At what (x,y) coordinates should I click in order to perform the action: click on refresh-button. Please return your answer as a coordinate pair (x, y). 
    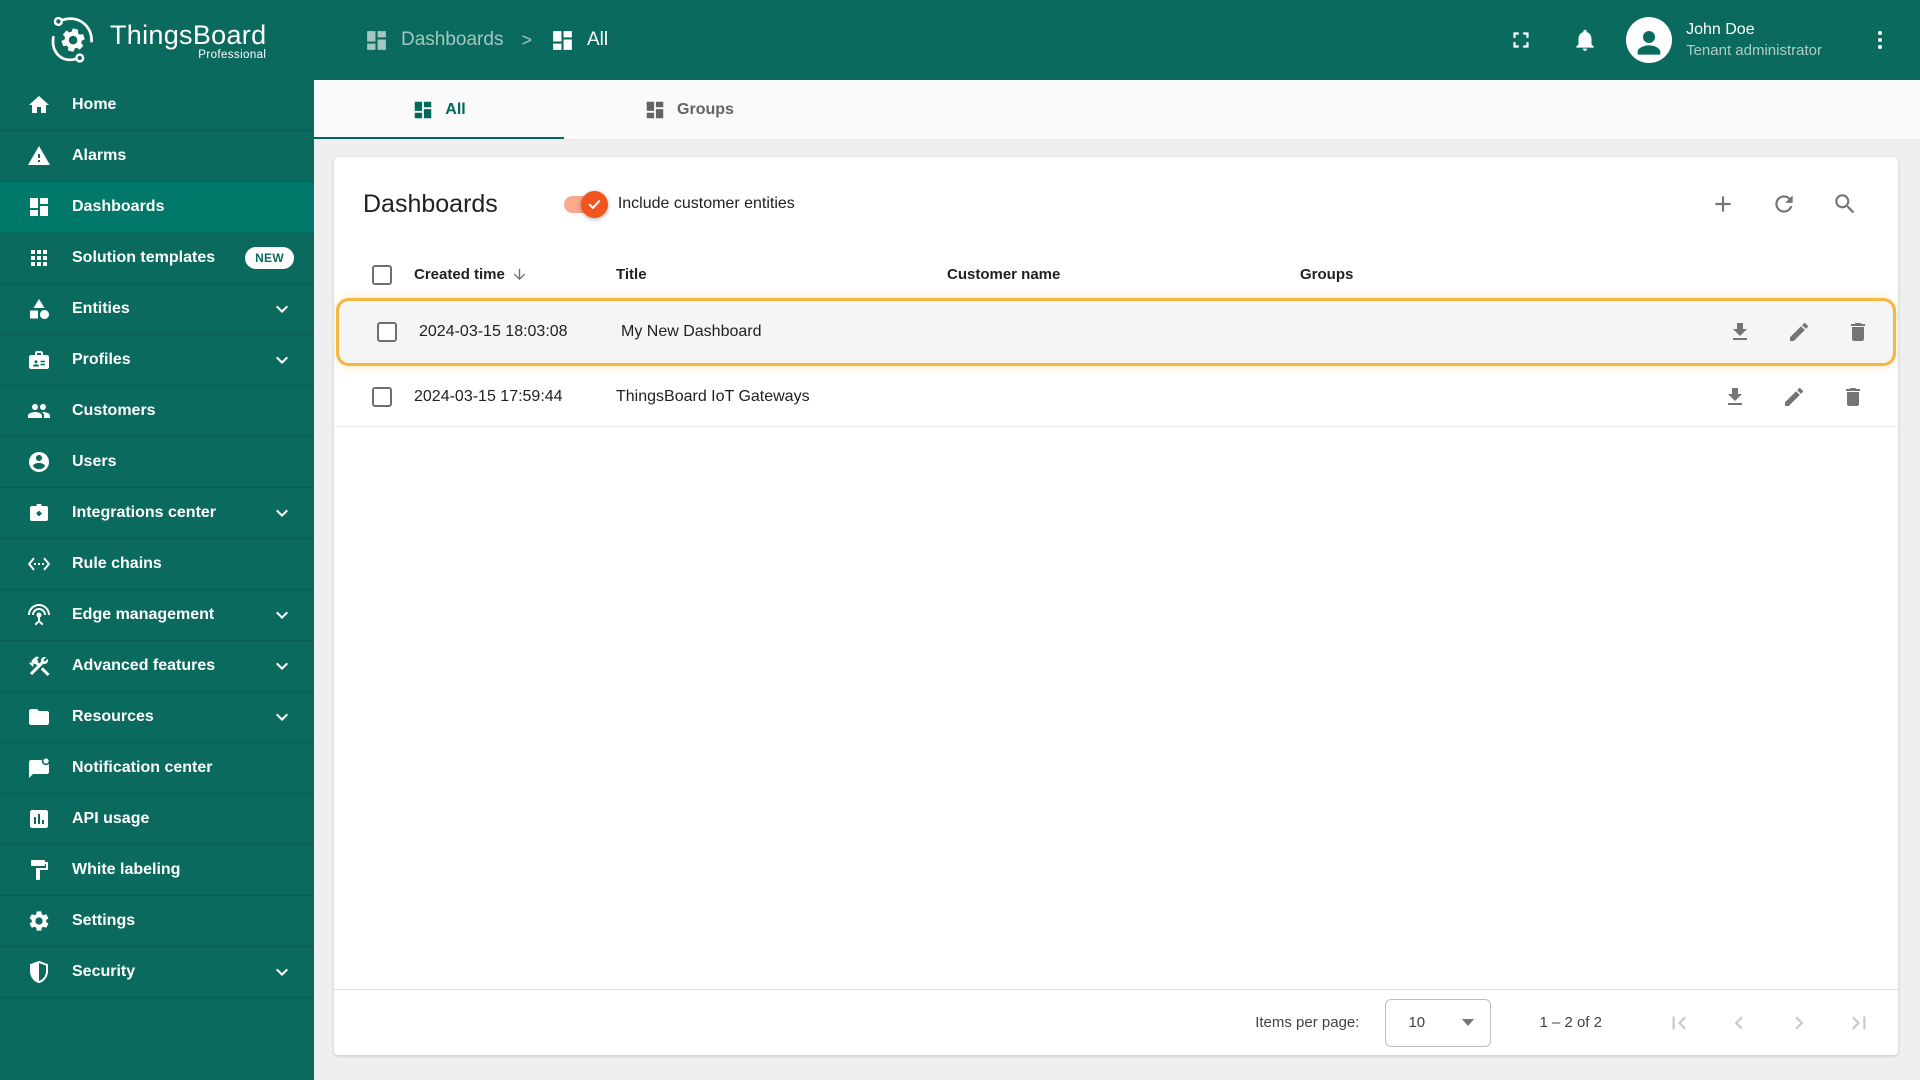
    Looking at the image, I should click on (1784, 204).